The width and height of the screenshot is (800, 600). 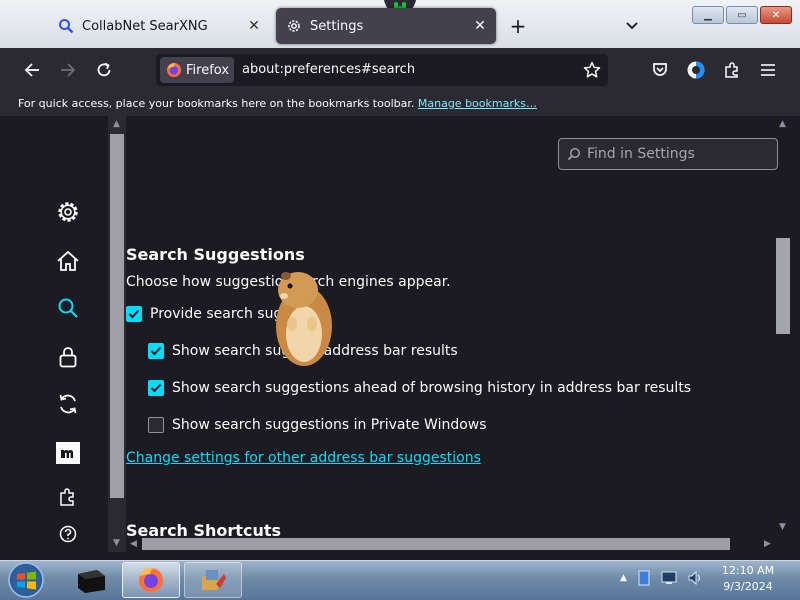 I want to click on tab-title: CollabNet SearXNG, so click(x=145, y=26).